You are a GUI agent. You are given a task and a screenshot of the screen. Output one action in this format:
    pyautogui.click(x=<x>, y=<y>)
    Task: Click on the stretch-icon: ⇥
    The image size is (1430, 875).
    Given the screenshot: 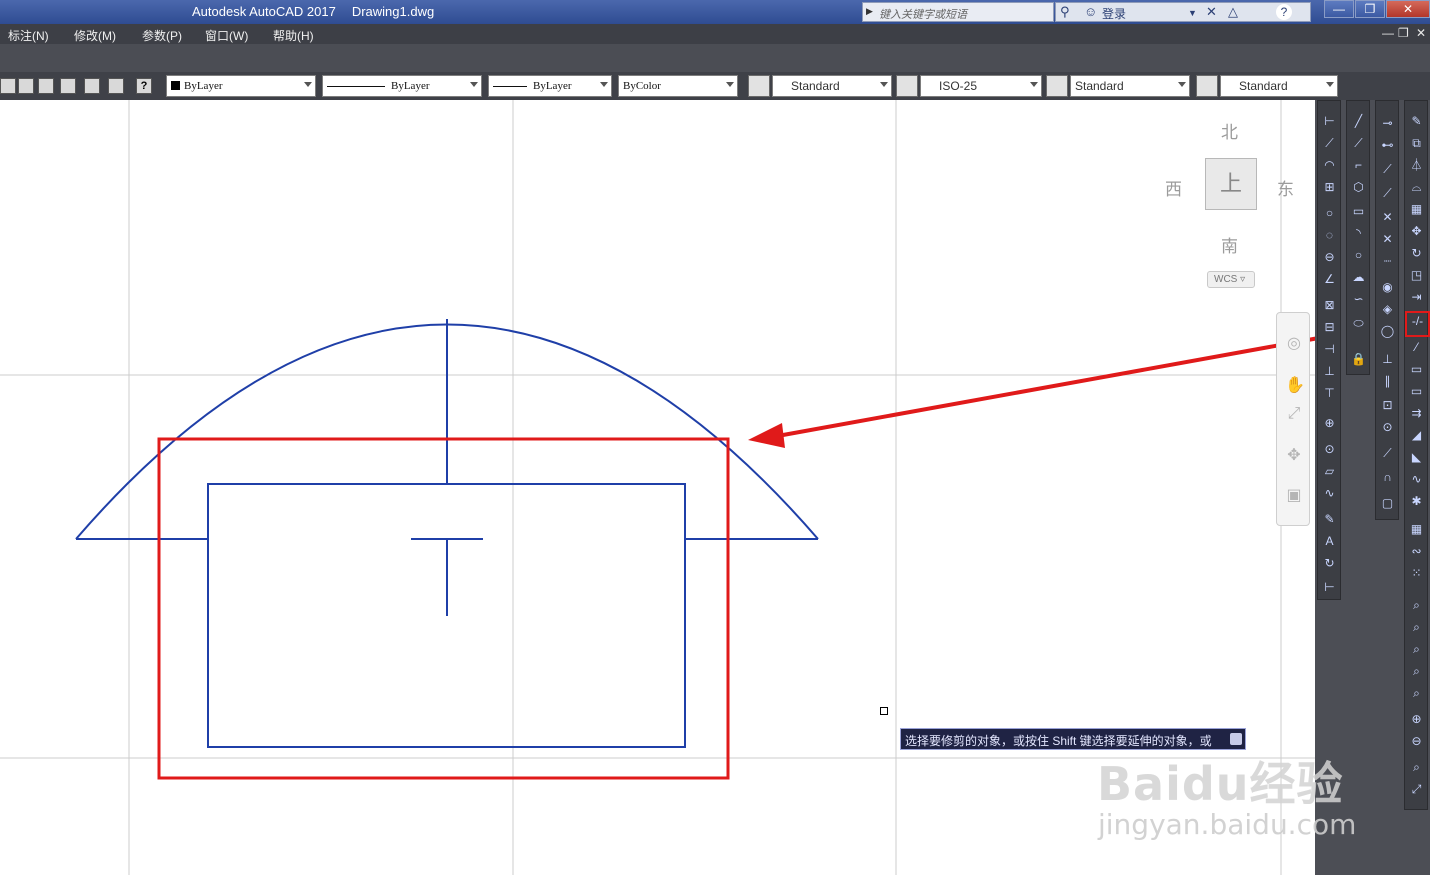 What is the action you would take?
    pyautogui.click(x=1416, y=297)
    